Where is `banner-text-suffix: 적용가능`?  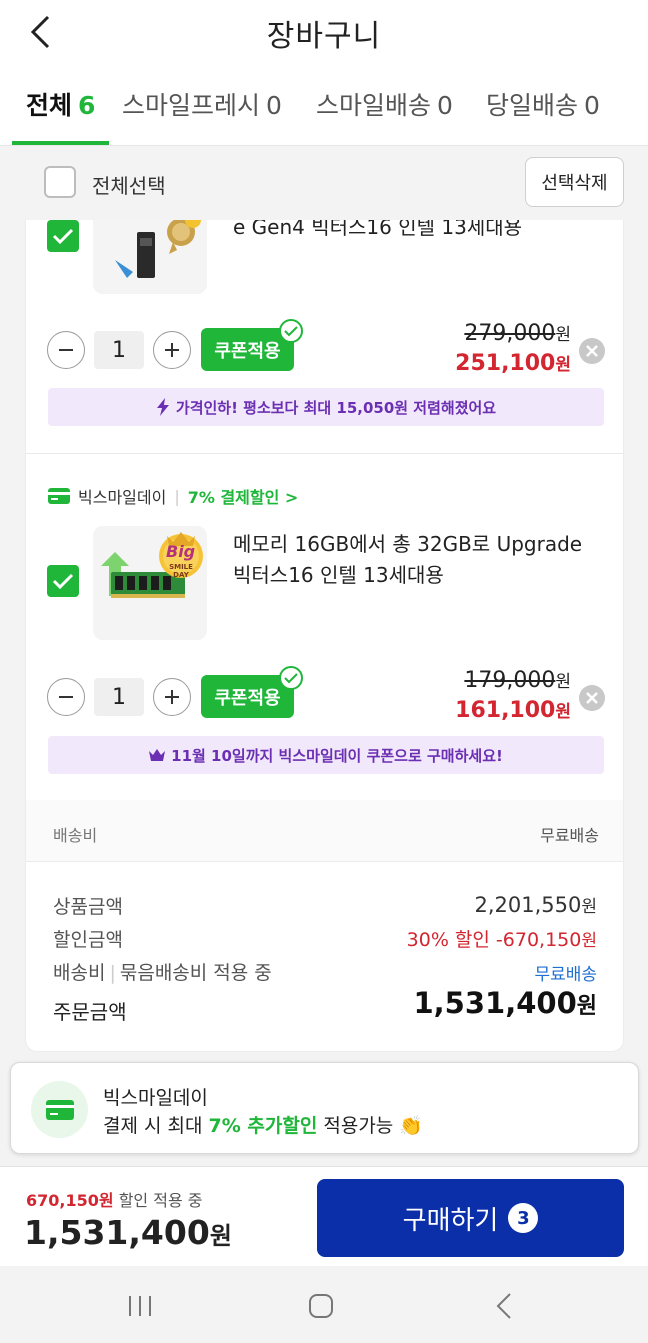
banner-text-suffix: 적용가능 is located at coordinates (355, 1126).